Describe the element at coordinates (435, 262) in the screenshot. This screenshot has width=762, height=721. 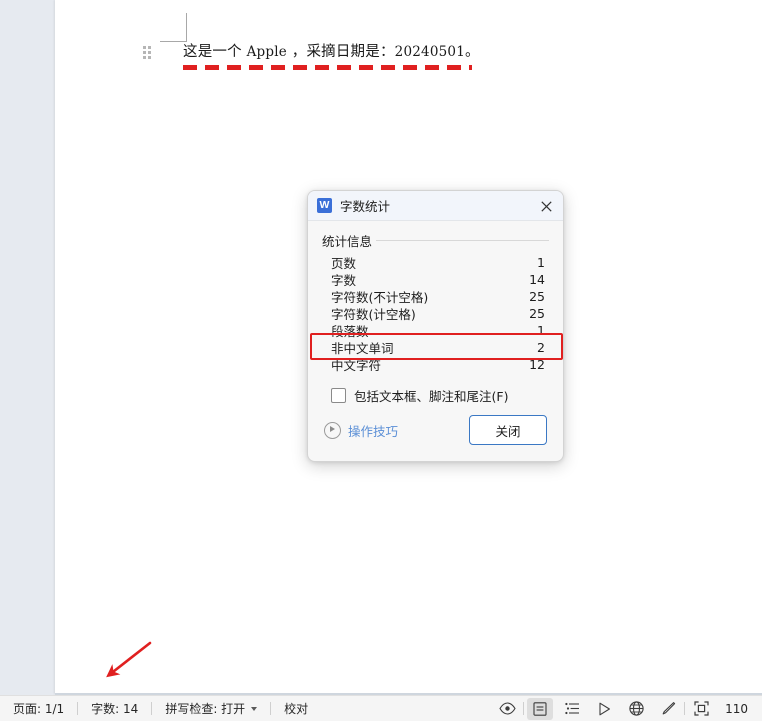
I see `stat-row-pages: 页数 1` at that location.